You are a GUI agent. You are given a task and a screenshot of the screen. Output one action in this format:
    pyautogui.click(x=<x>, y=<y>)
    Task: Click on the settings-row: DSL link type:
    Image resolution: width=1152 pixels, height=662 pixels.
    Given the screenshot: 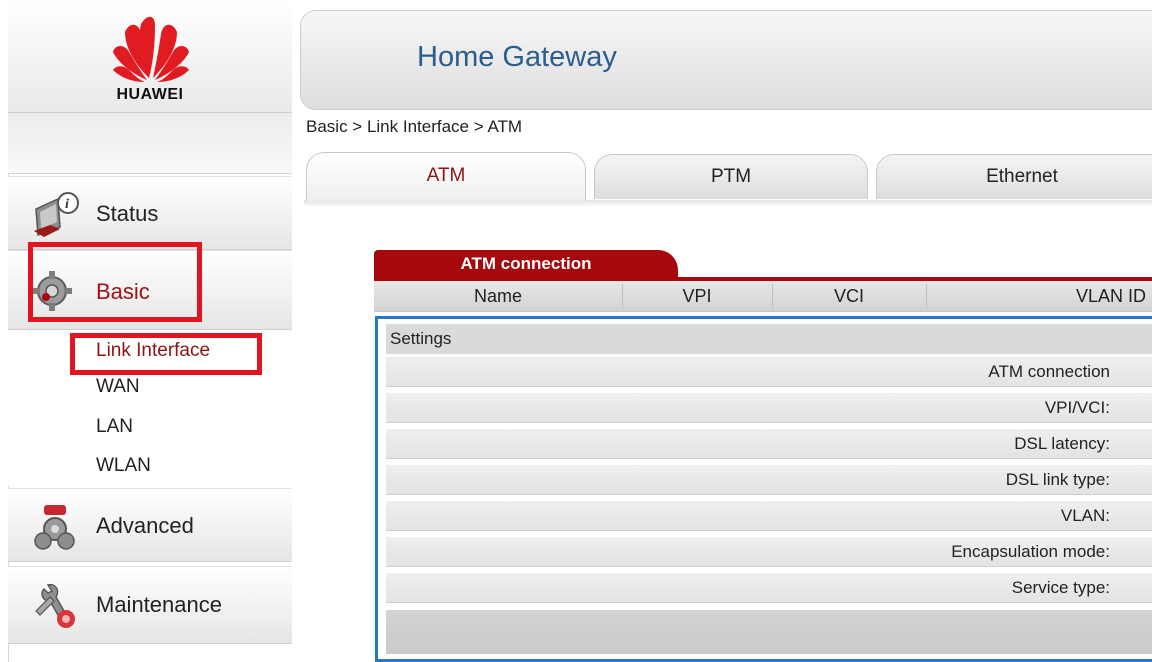 What is the action you would take?
    pyautogui.click(x=769, y=480)
    